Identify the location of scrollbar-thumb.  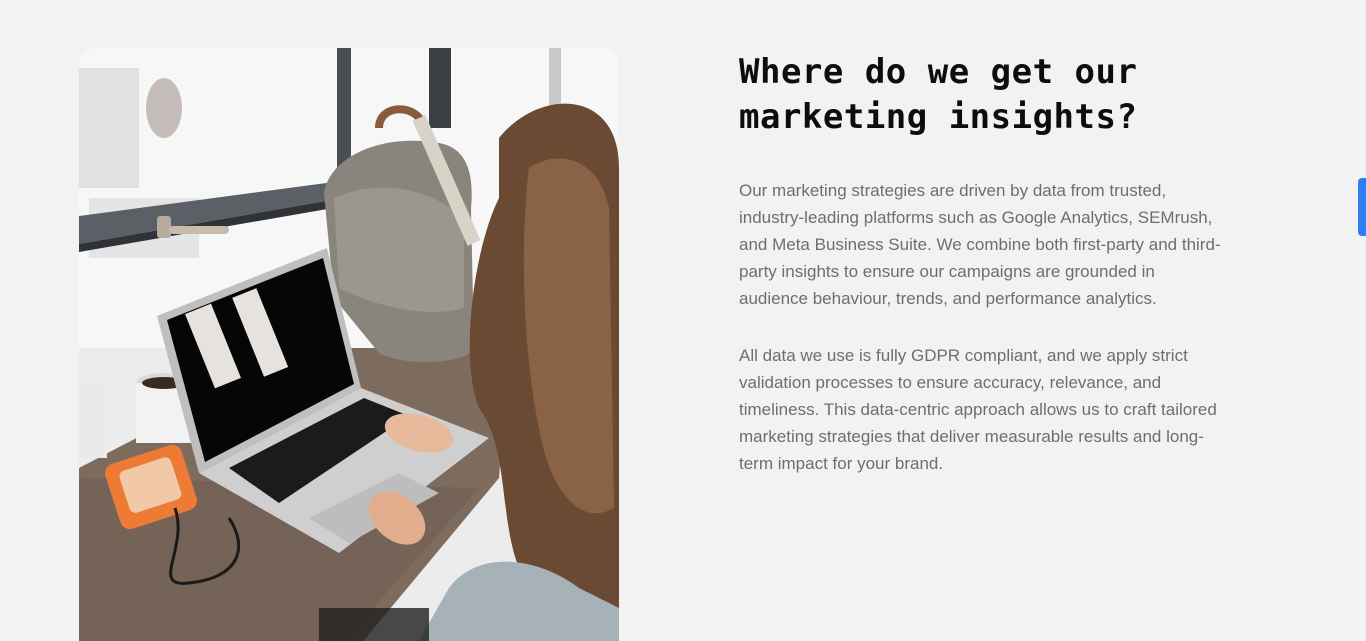
(1362, 207).